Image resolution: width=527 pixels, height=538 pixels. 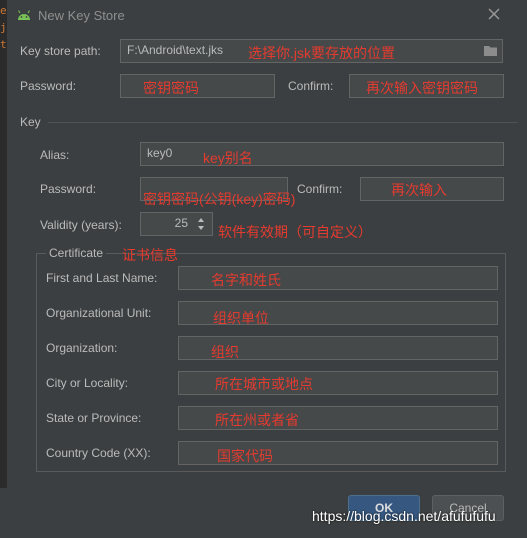 I want to click on validity-label: Validity (years):, so click(x=81, y=225).